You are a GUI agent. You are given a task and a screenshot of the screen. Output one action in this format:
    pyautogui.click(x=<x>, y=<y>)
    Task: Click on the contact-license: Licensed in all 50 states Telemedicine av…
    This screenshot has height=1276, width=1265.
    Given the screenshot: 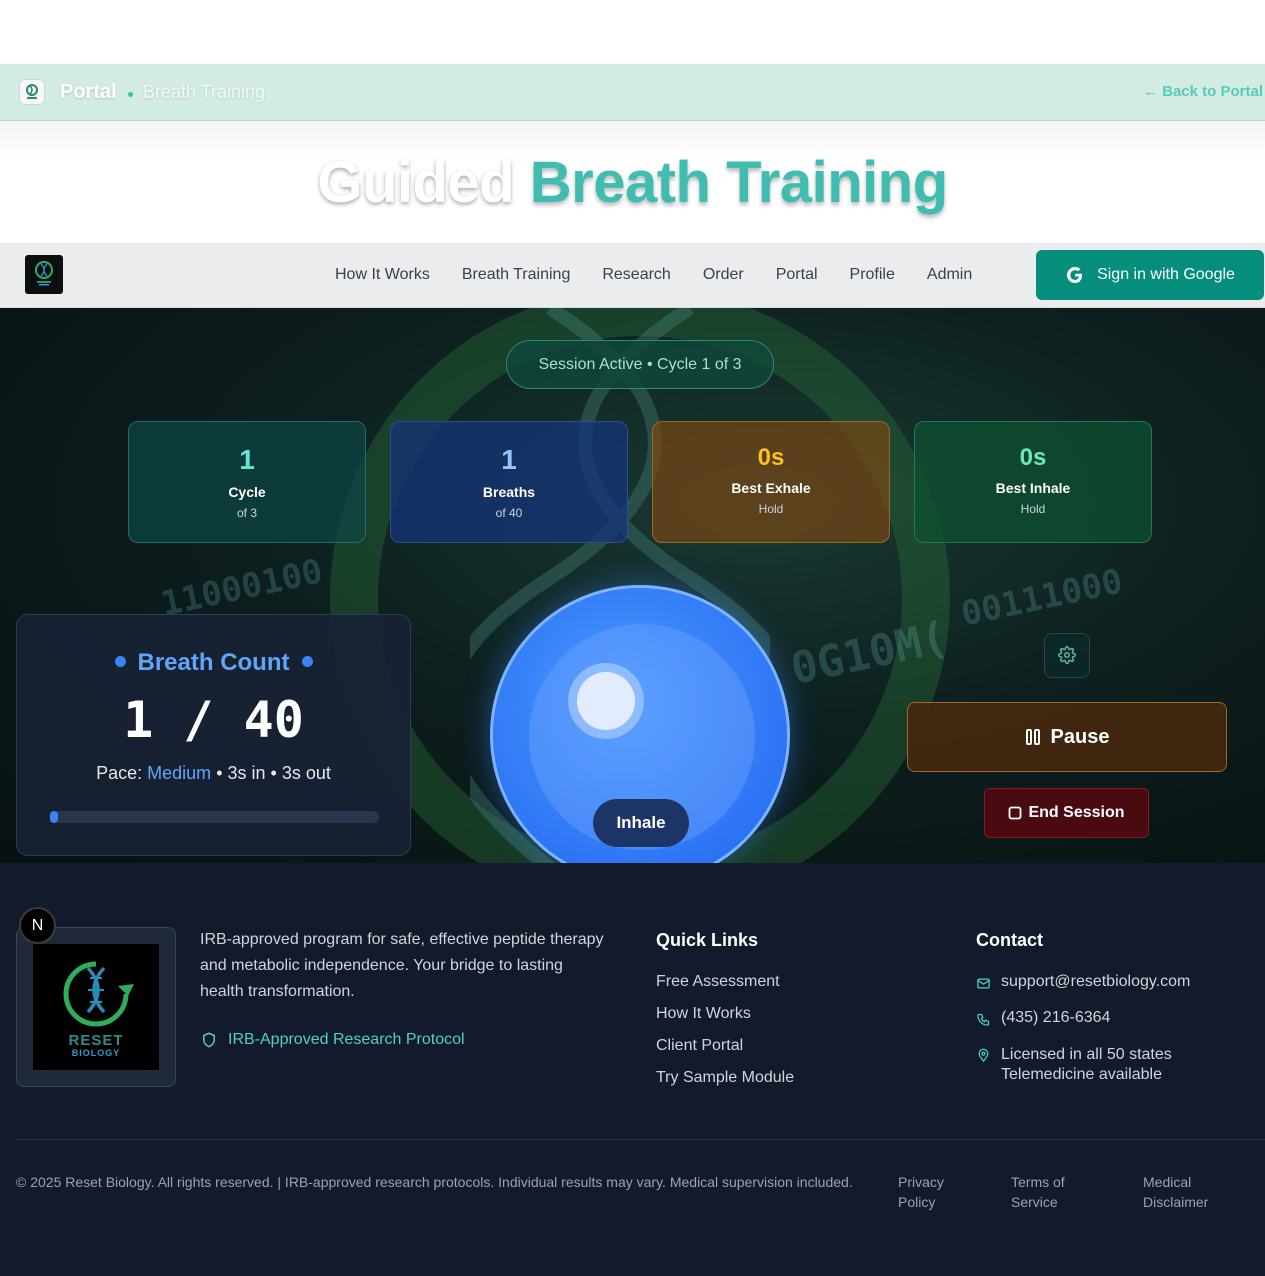 What is the action you would take?
    pyautogui.click(x=1083, y=1064)
    